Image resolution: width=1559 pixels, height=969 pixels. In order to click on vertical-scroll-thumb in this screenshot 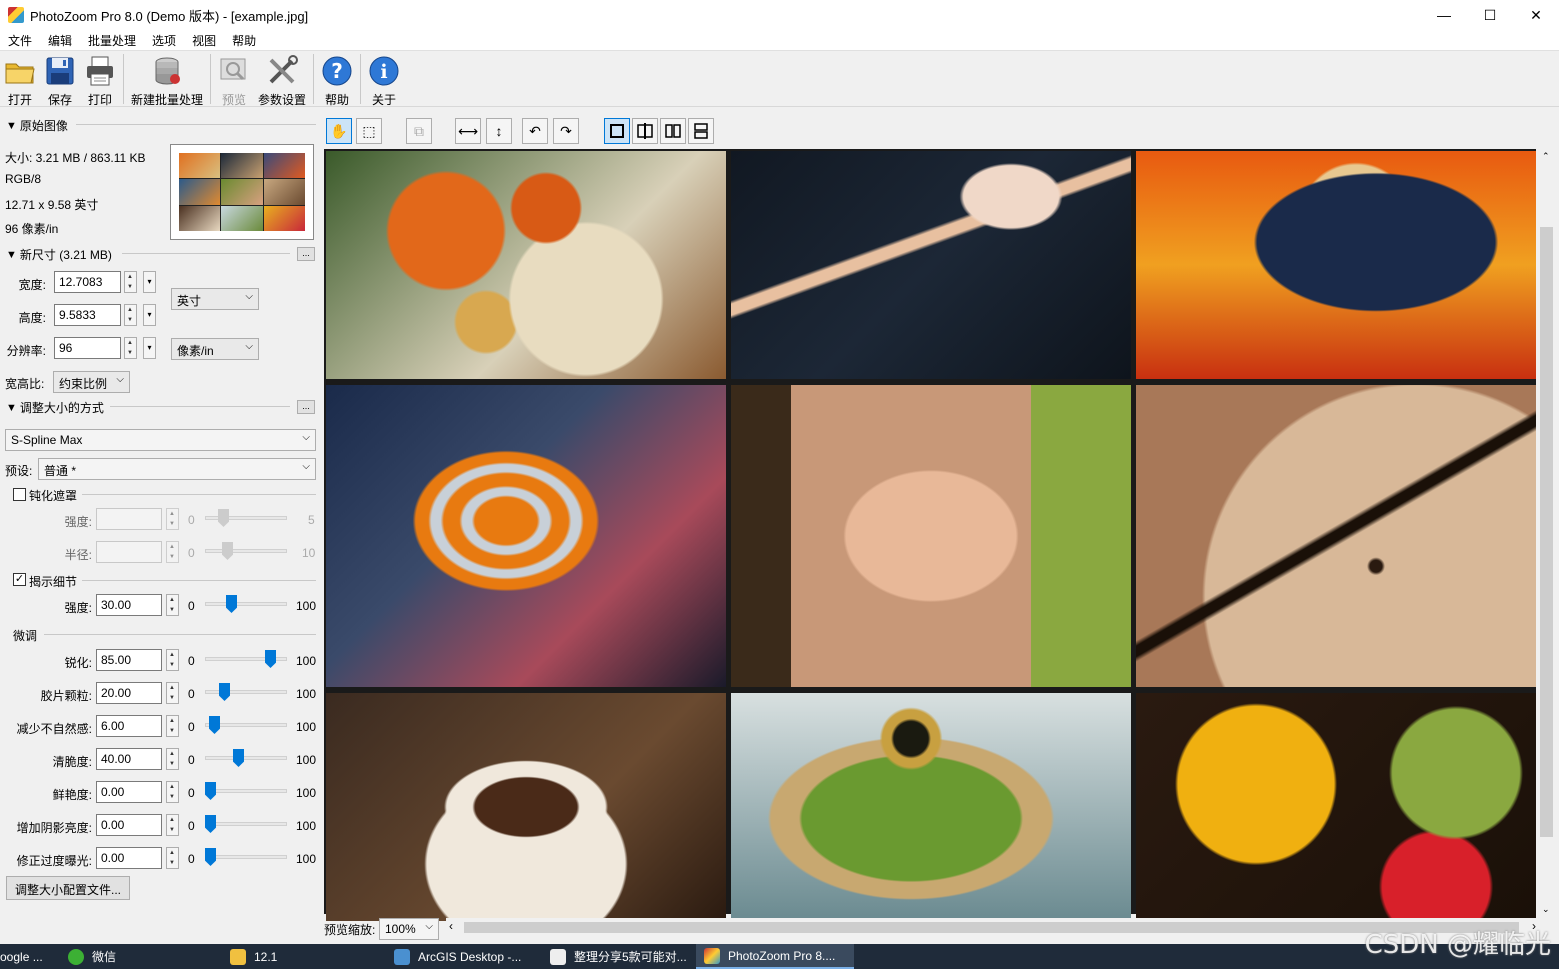, I will do `click(1546, 532)`.